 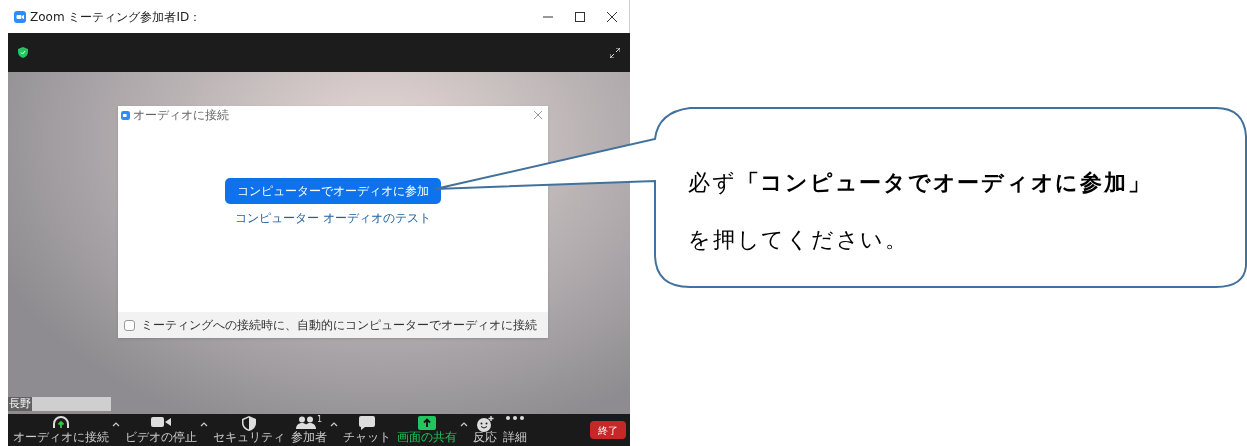 I want to click on toolbar-label: 詳細, so click(x=515, y=437).